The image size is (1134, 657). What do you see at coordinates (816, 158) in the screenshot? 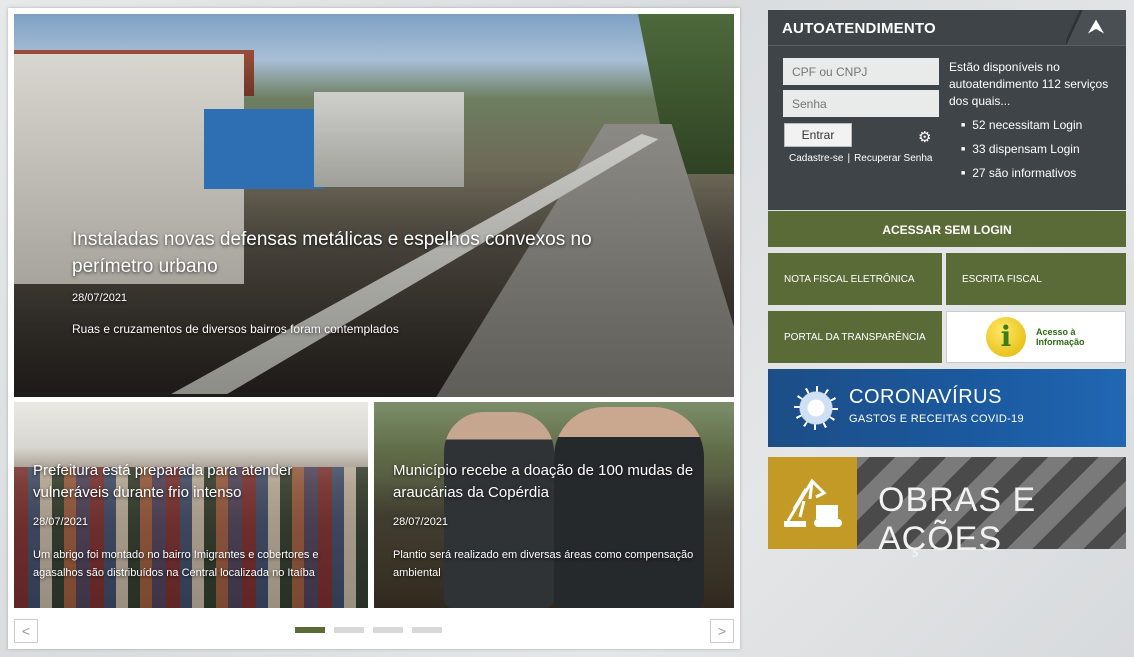
I see `register-link: Cadastre-se` at bounding box center [816, 158].